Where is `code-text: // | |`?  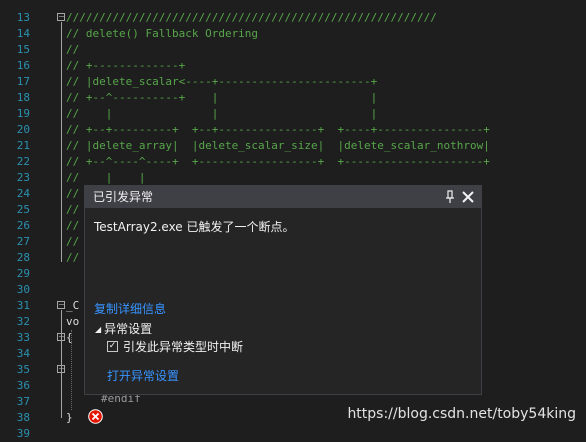
code-text: // | | is located at coordinates (105, 178).